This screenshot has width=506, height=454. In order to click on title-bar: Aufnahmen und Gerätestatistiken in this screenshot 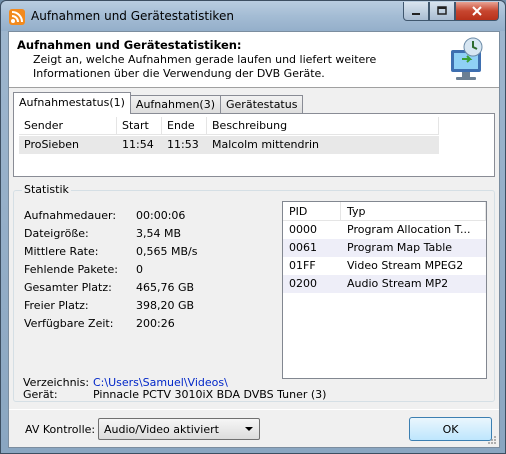, I will do `click(253, 16)`.